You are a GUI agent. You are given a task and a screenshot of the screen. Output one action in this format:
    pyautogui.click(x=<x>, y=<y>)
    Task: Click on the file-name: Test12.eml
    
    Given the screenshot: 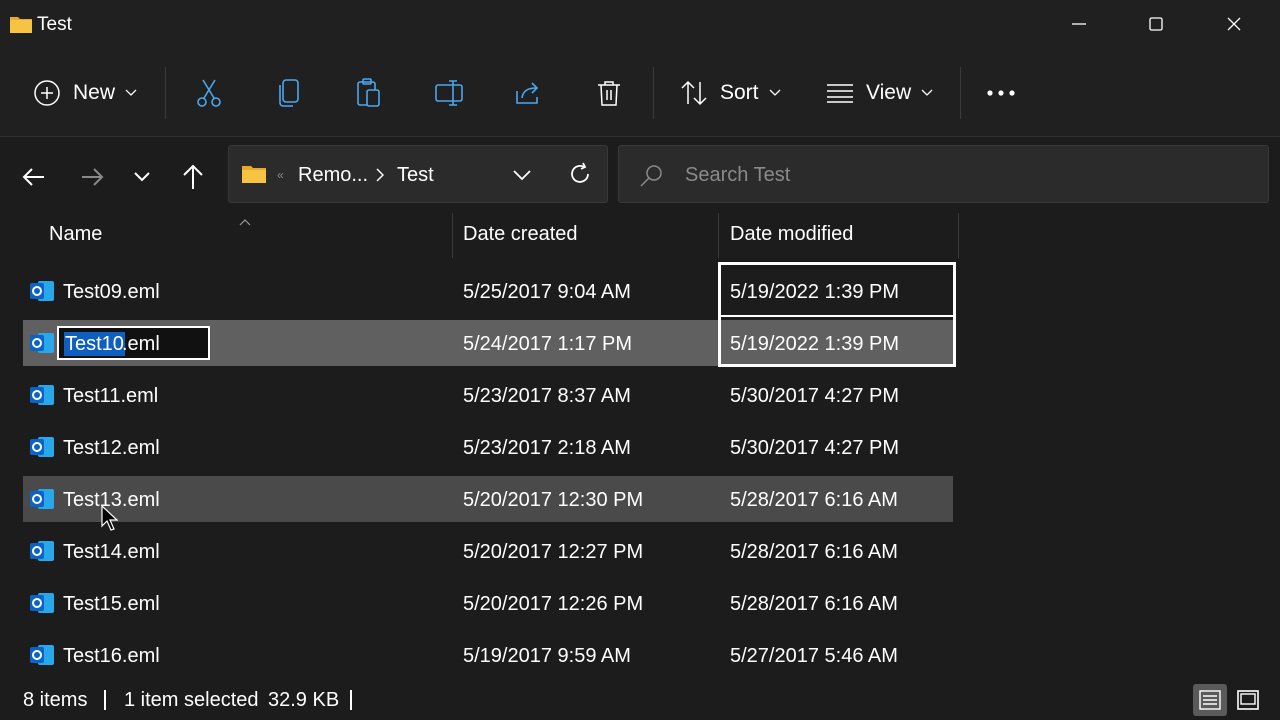 What is the action you would take?
    pyautogui.click(x=111, y=448)
    